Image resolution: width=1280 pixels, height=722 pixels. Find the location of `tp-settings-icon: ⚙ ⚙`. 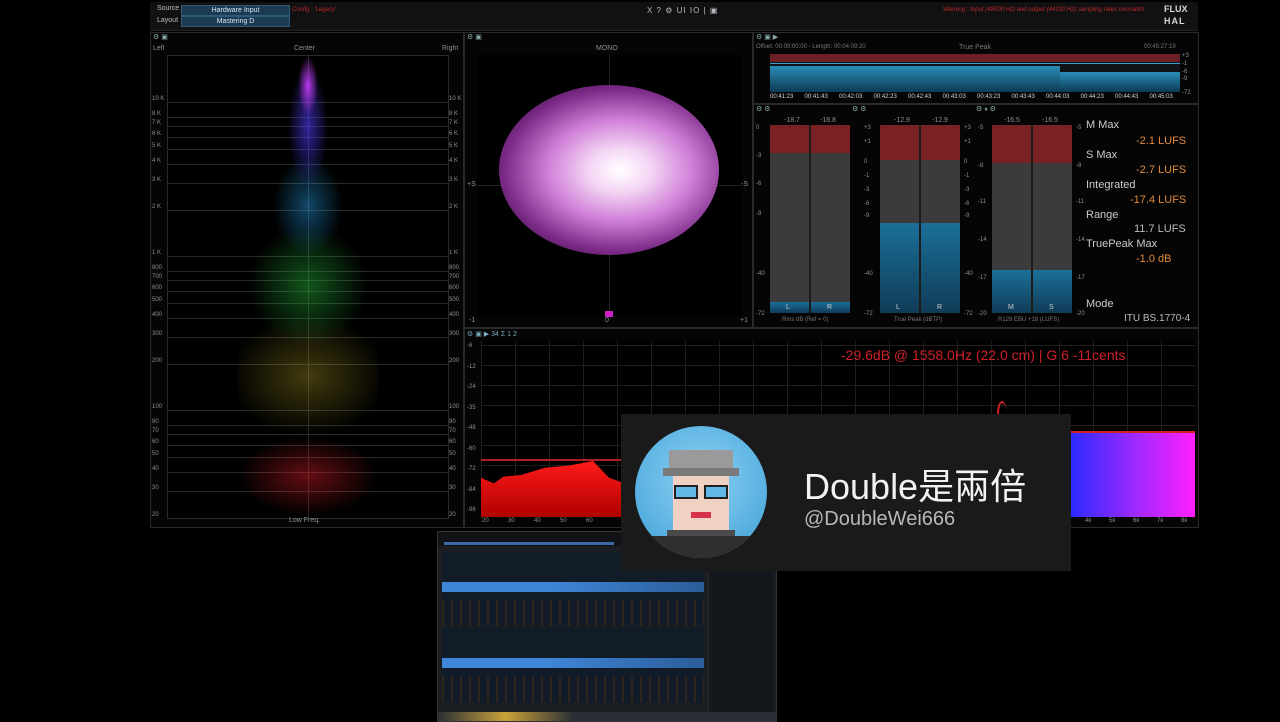

tp-settings-icon: ⚙ ⚙ is located at coordinates (859, 109).